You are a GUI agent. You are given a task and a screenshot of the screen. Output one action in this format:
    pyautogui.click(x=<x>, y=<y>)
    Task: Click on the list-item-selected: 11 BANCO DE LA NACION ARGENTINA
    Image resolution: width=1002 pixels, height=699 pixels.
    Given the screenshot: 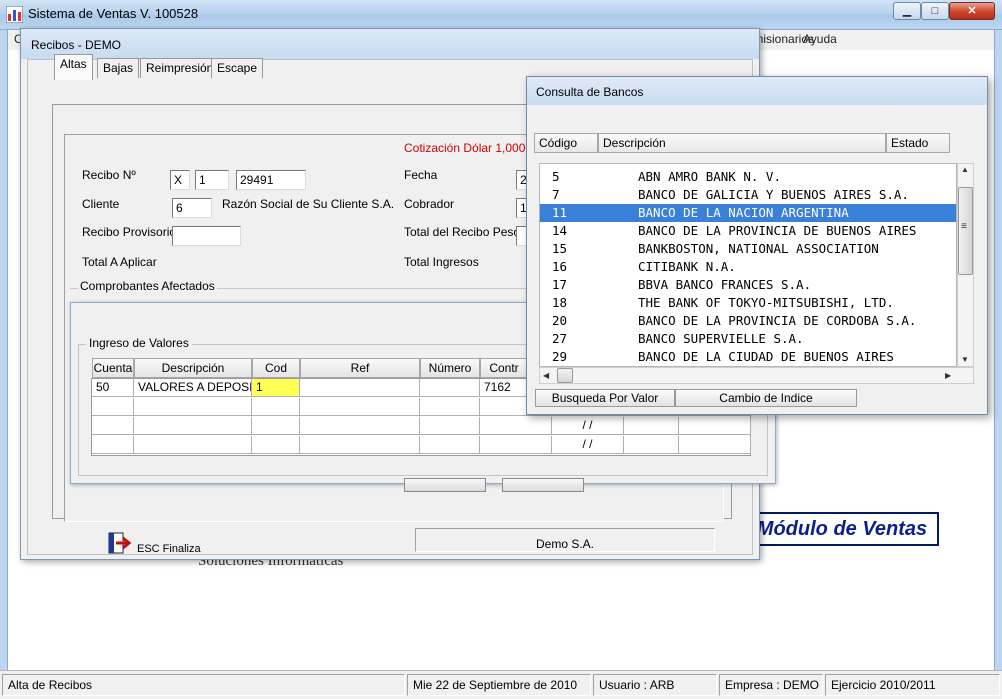 What is the action you would take?
    pyautogui.click(x=748, y=213)
    